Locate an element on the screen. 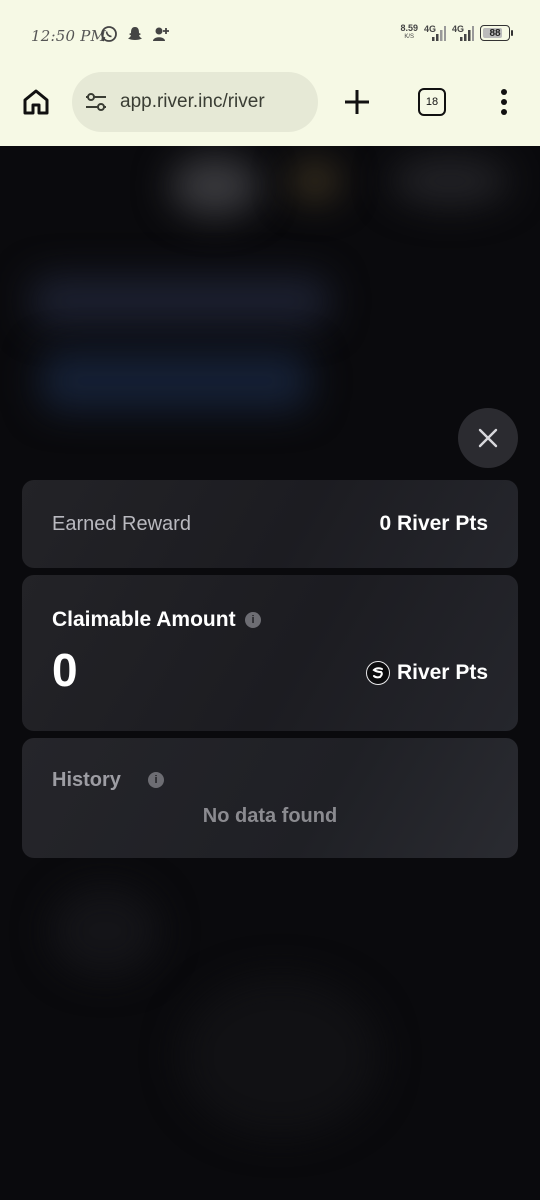  tab-count: 18 is located at coordinates (432, 102).